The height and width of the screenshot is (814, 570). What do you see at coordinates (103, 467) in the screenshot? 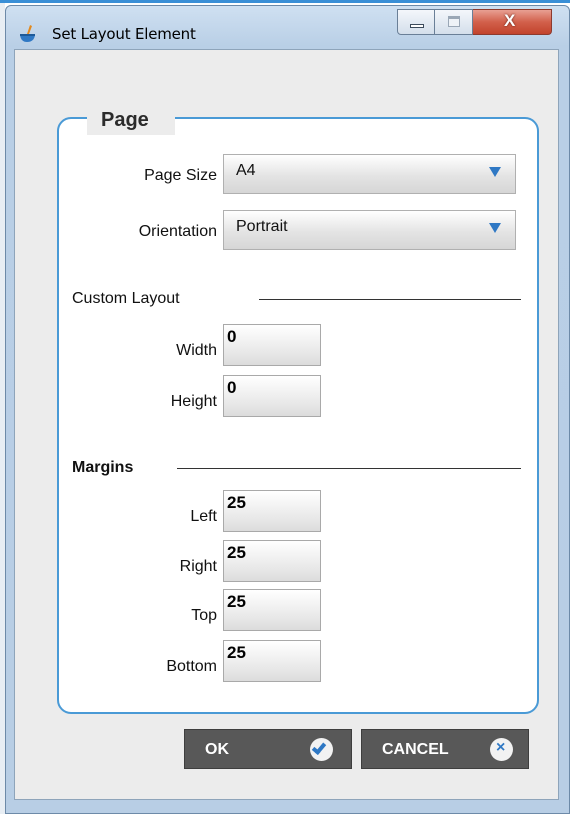
I see `margins-heading: Margins` at bounding box center [103, 467].